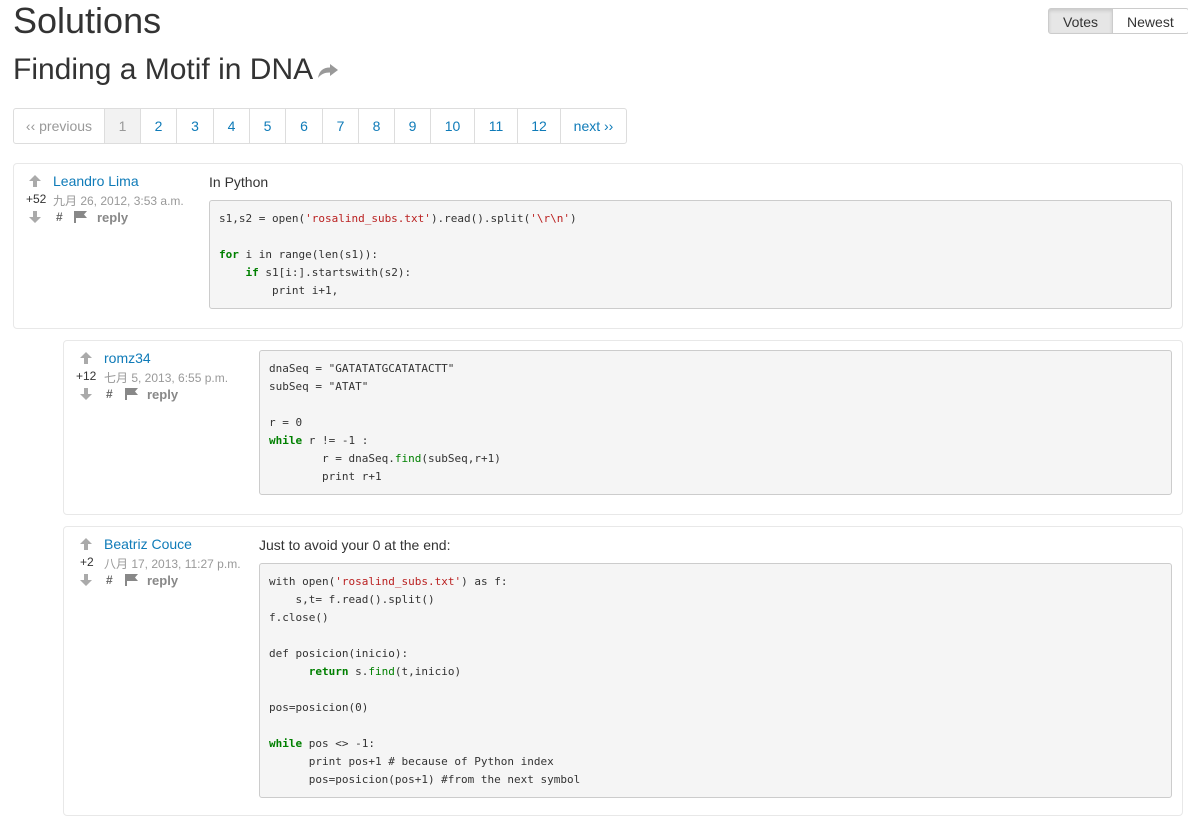  Describe the element at coordinates (358, 671) in the screenshot. I see `code-token: s.` at that location.